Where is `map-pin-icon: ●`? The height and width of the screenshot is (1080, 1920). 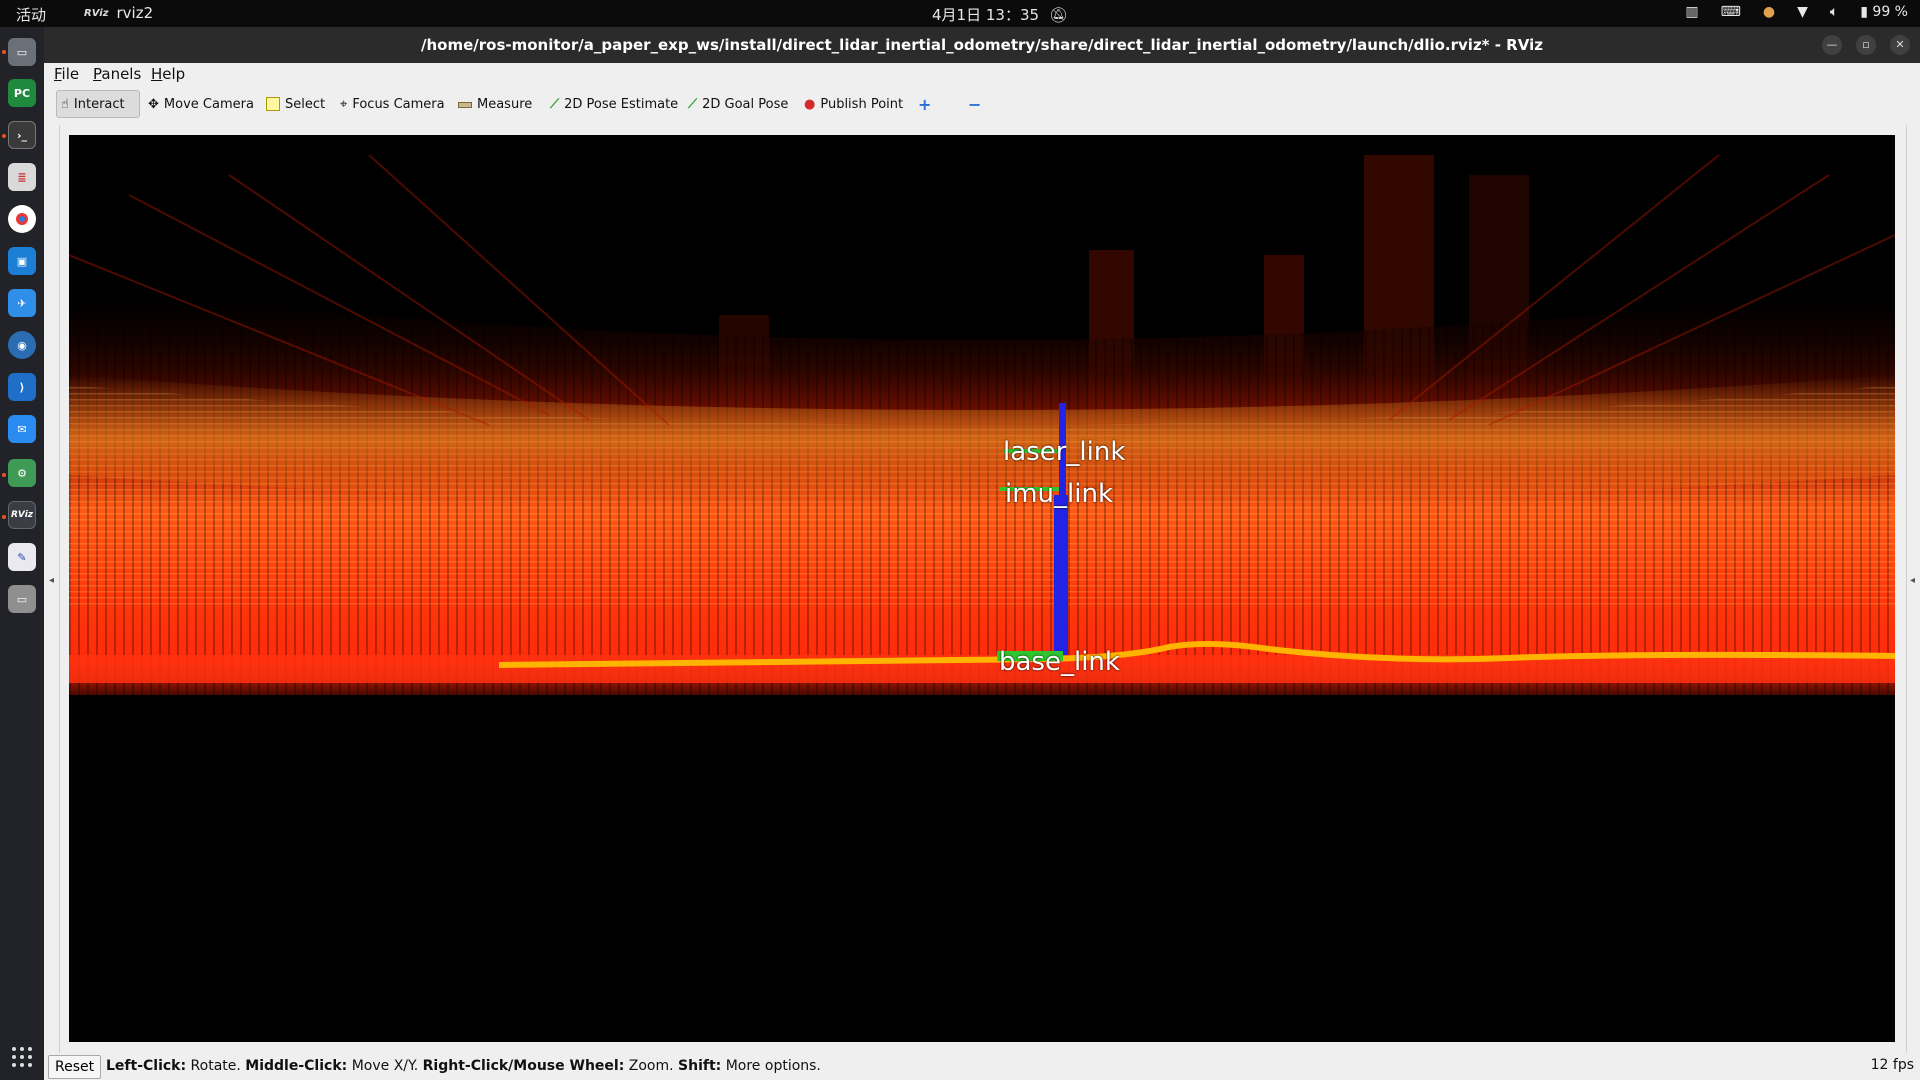
map-pin-icon: ● is located at coordinates (810, 104).